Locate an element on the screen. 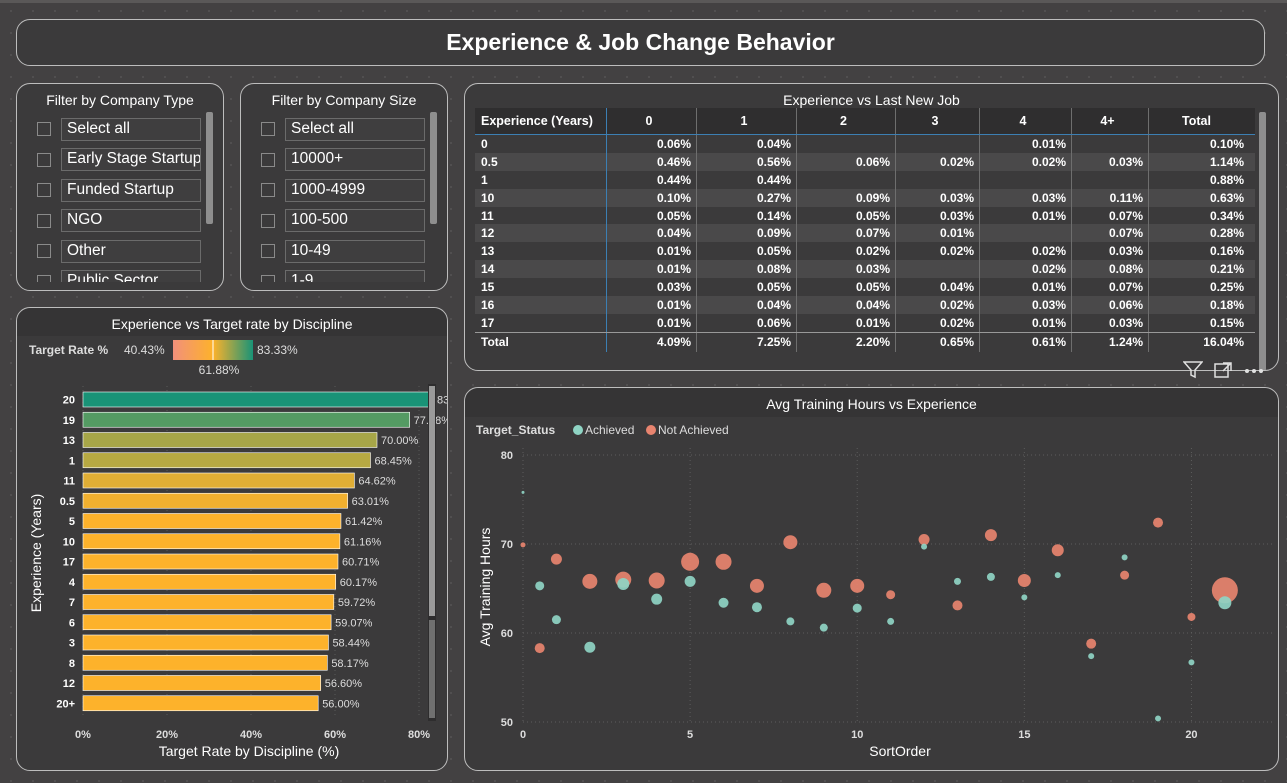 The image size is (1287, 783). scrollbar-thumb-lower is located at coordinates (432, 669).